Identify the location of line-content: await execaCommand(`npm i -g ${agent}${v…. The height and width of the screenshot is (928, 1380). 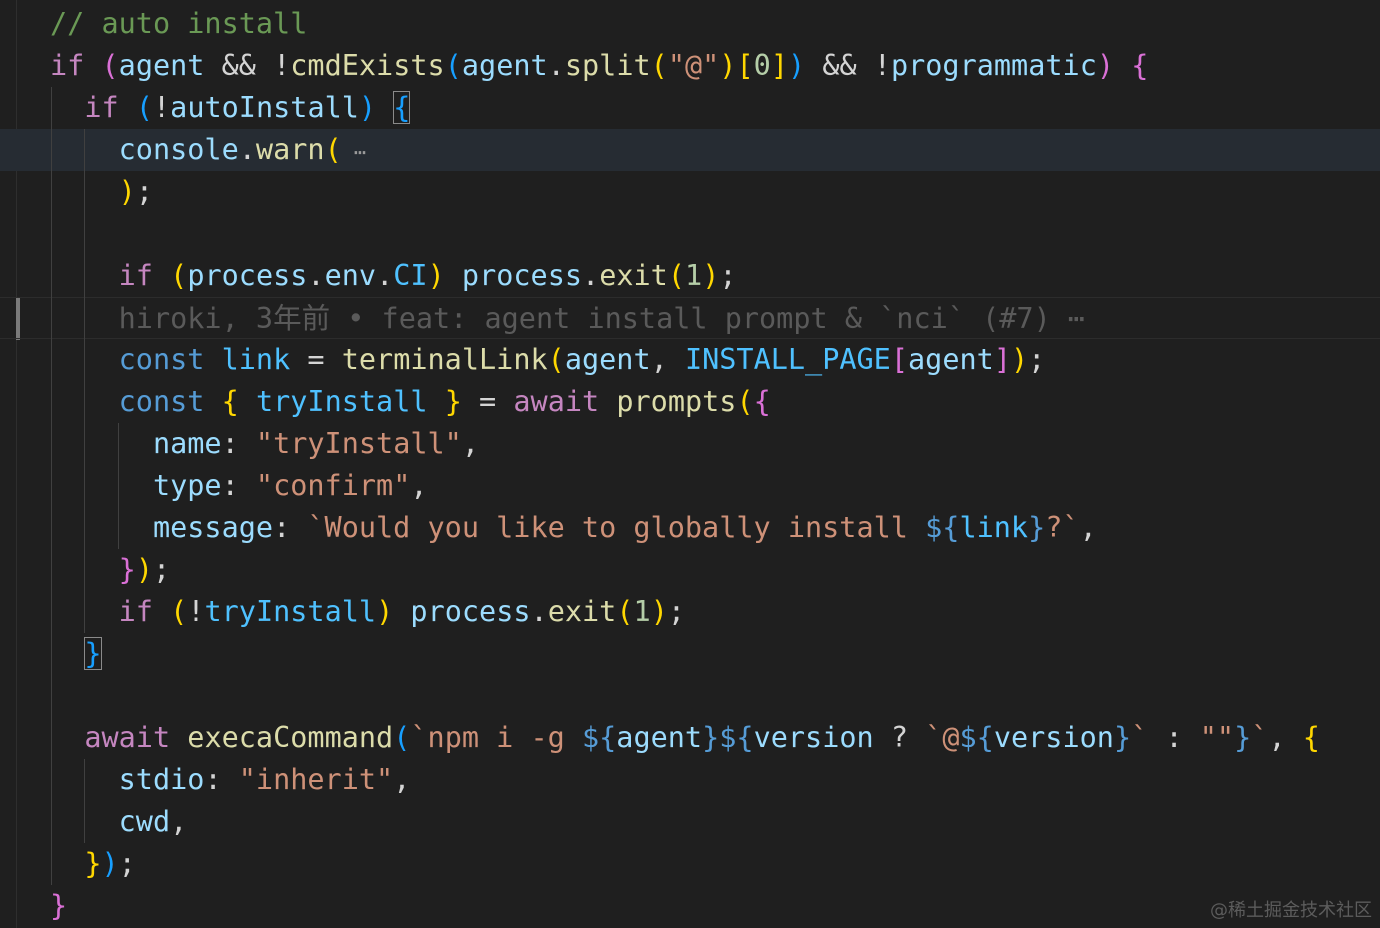
(685, 738).